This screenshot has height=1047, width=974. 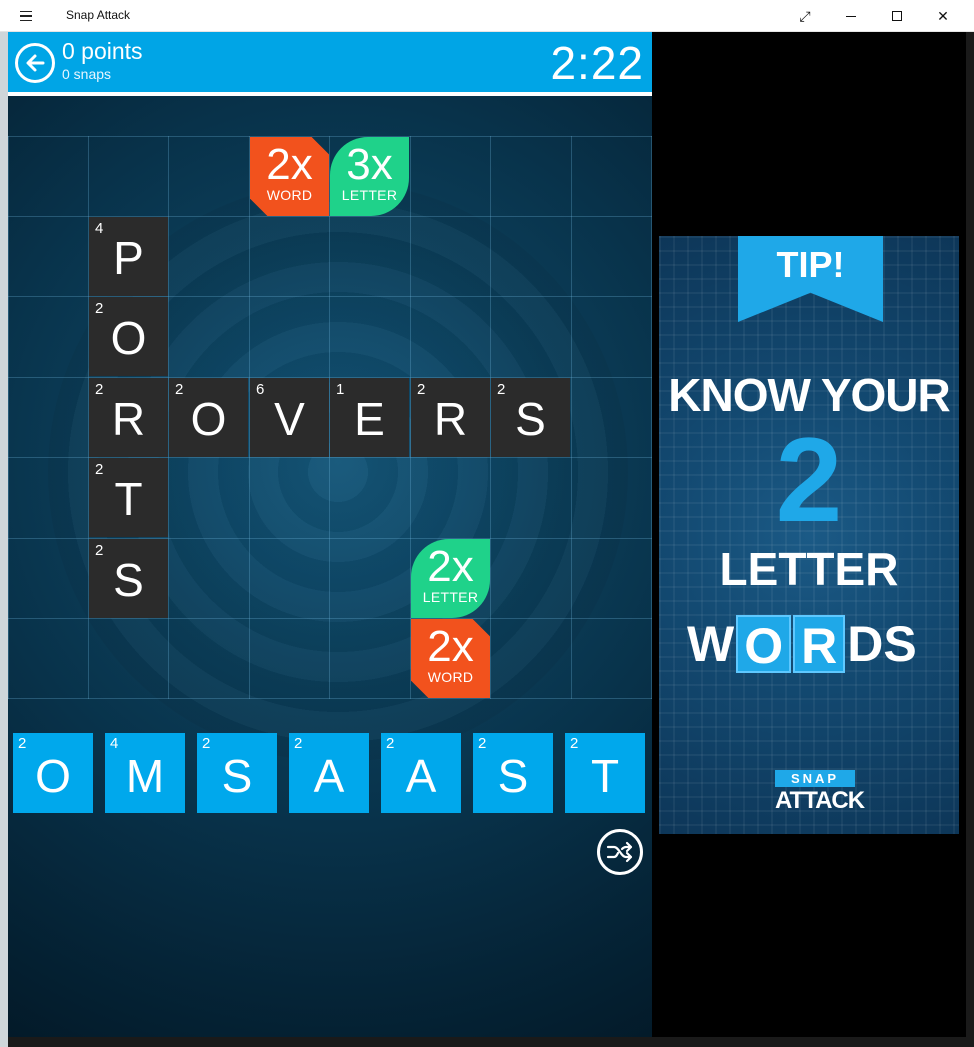 I want to click on tip-number: 2, so click(x=809, y=480).